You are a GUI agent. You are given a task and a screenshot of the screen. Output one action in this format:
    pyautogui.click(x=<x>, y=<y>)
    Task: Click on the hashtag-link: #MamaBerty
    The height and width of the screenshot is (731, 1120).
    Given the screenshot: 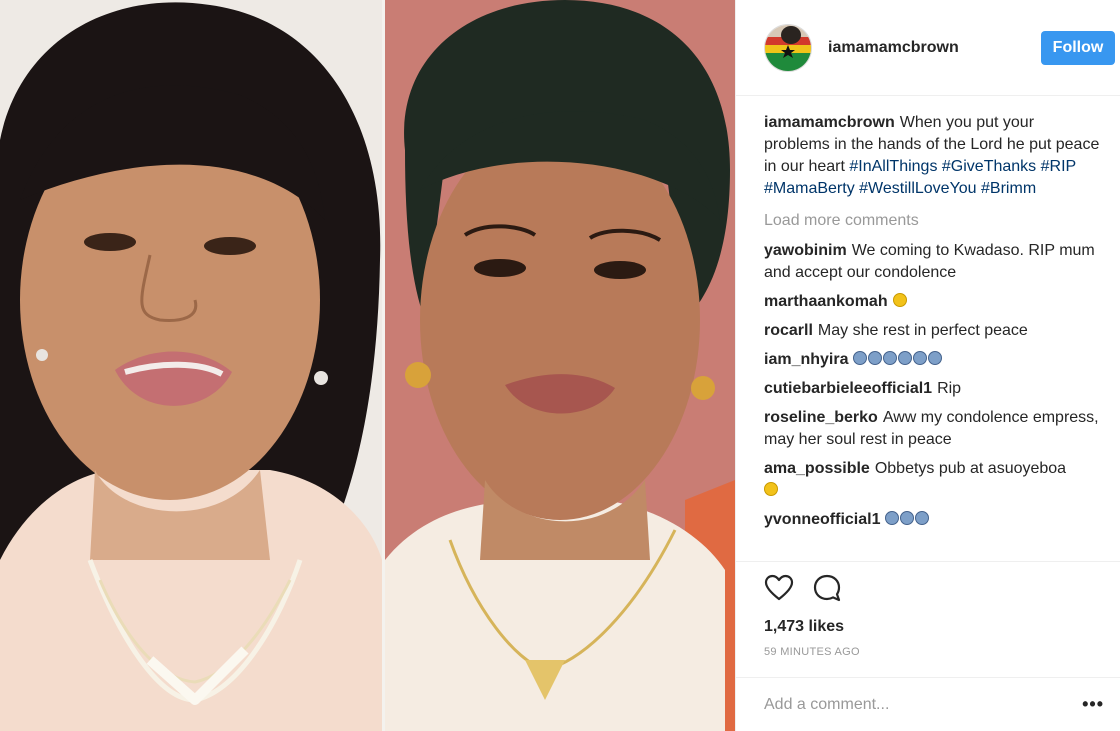 What is the action you would take?
    pyautogui.click(x=809, y=188)
    